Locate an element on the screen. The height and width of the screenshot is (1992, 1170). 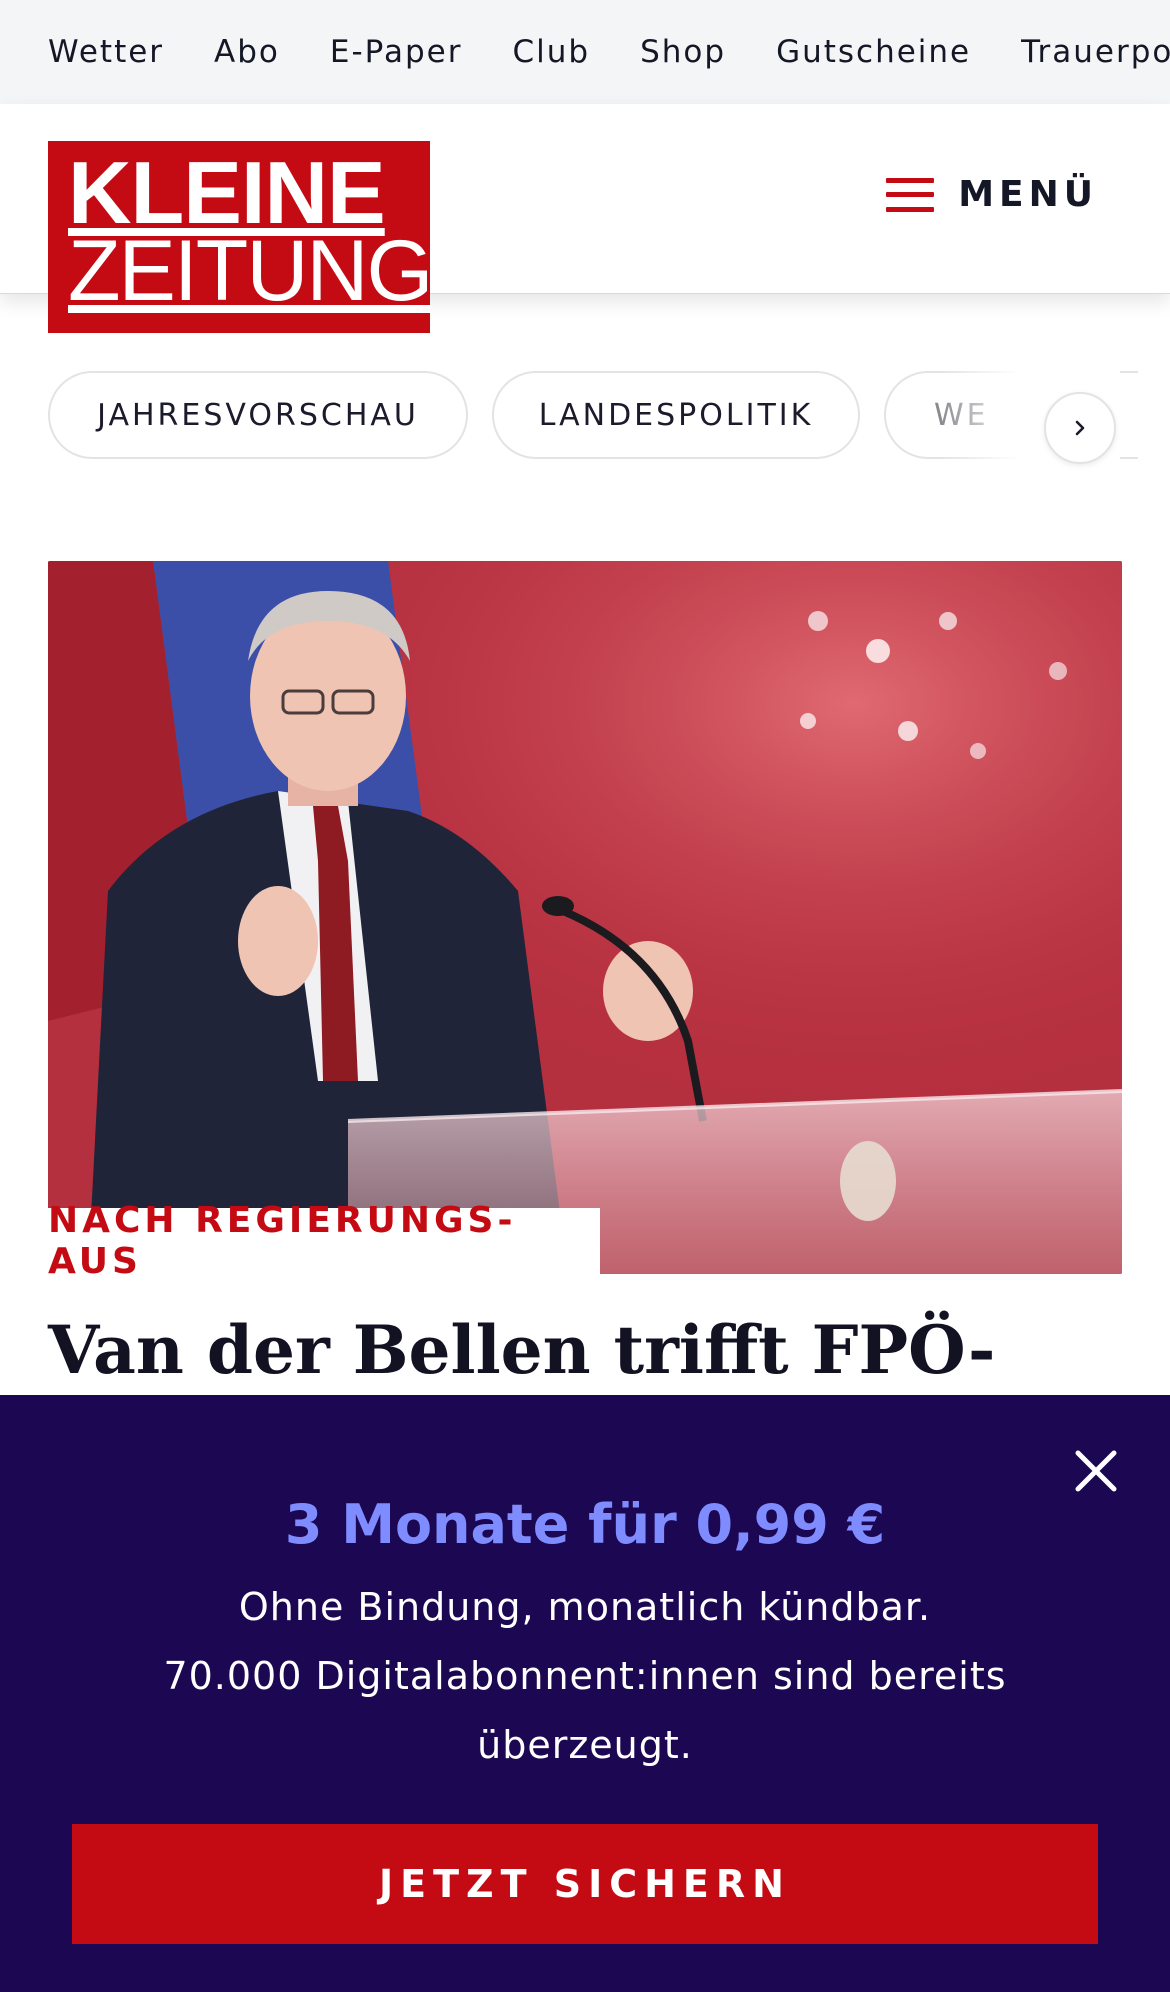
nav-link-epaper: E-Paper is located at coordinates (396, 52).